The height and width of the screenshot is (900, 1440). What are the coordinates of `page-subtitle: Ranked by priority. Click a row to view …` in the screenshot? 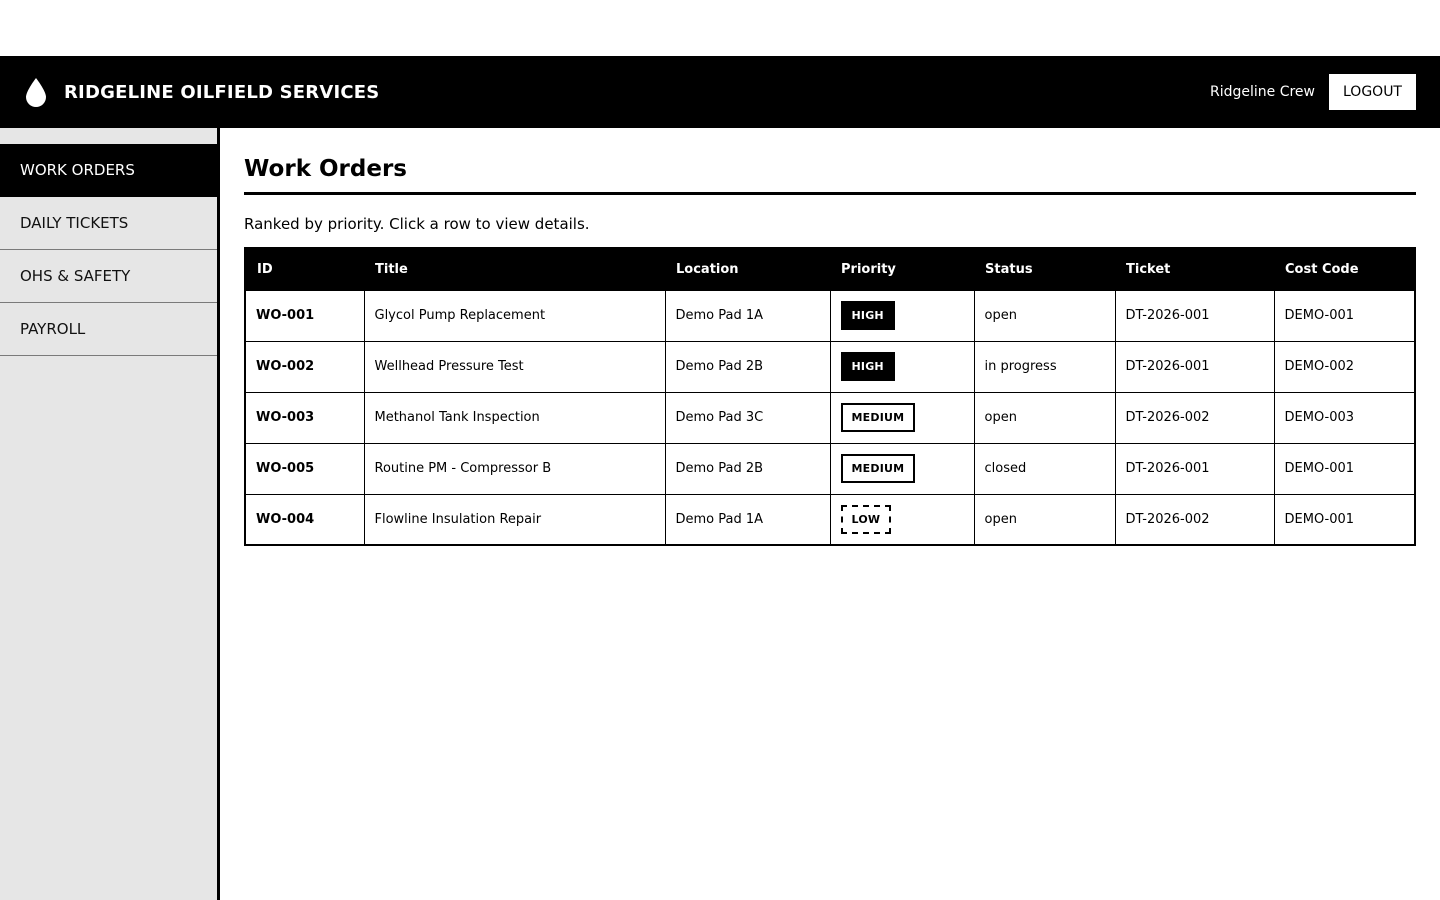 It's located at (417, 224).